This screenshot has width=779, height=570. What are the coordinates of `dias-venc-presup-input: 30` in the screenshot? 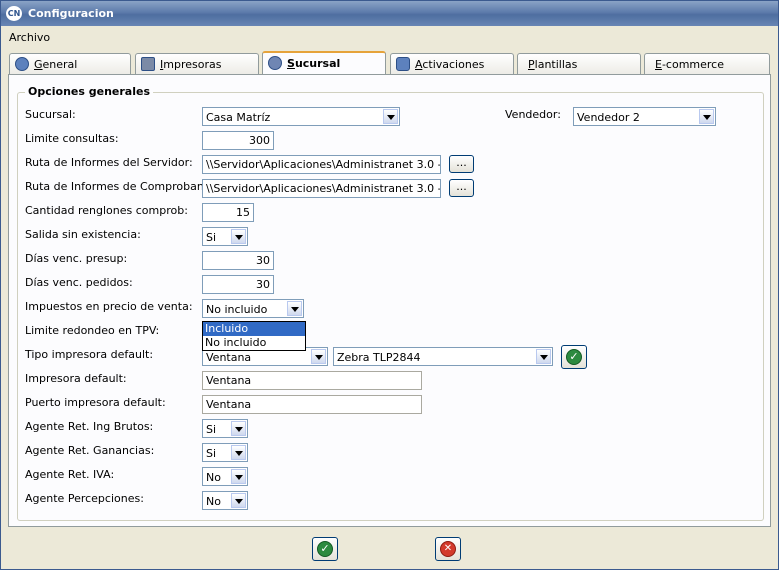 It's located at (238, 260).